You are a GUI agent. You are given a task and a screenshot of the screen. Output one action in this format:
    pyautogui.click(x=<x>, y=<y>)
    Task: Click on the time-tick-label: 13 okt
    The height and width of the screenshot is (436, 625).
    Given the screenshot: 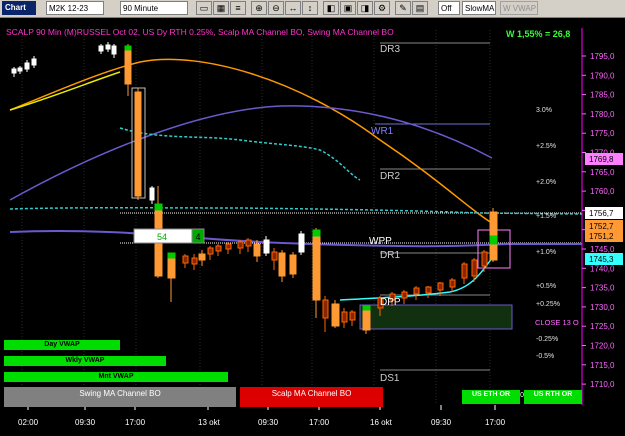 What is the action you would take?
    pyautogui.click(x=209, y=422)
    